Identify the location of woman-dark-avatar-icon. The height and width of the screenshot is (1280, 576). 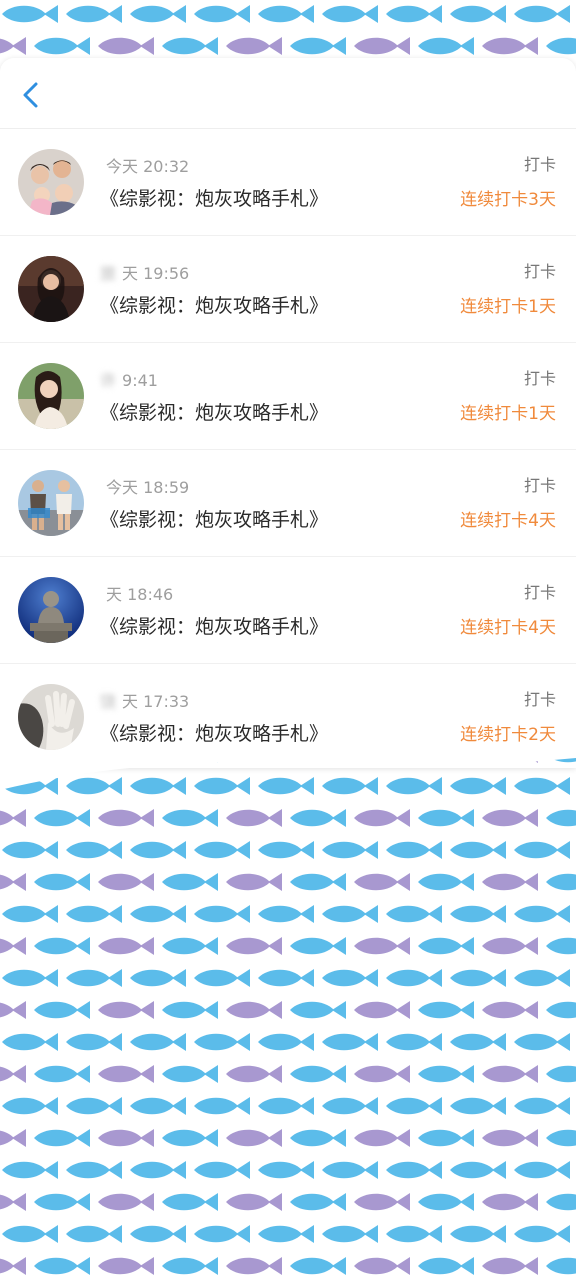
(51, 289).